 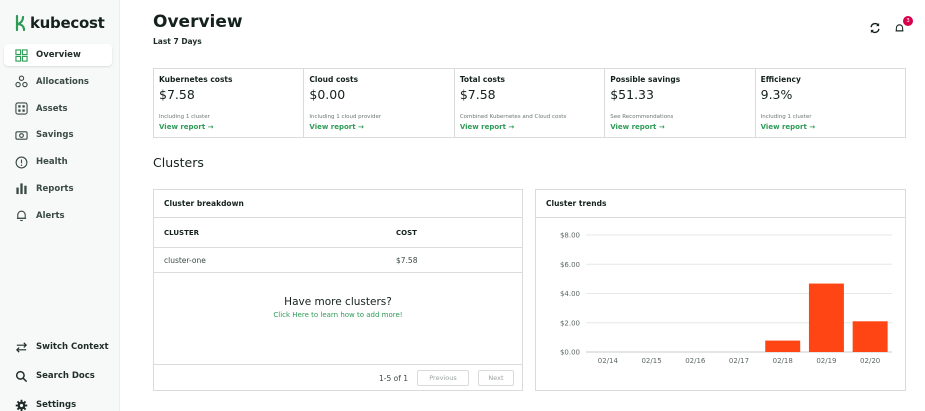 What do you see at coordinates (327, 94) in the screenshot?
I see `kpi-value: $0.00` at bounding box center [327, 94].